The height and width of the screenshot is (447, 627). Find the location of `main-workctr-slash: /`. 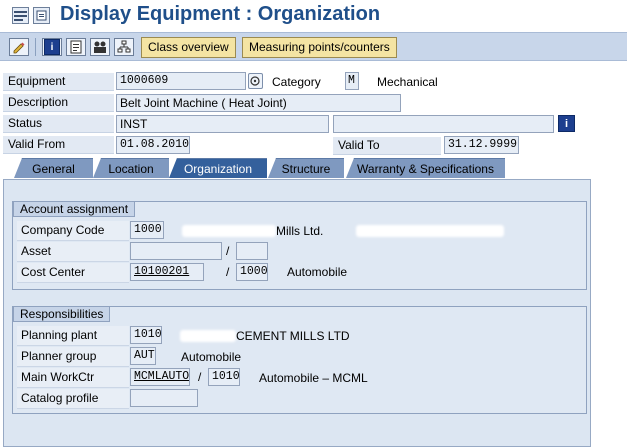

main-workctr-slash: / is located at coordinates (200, 377).